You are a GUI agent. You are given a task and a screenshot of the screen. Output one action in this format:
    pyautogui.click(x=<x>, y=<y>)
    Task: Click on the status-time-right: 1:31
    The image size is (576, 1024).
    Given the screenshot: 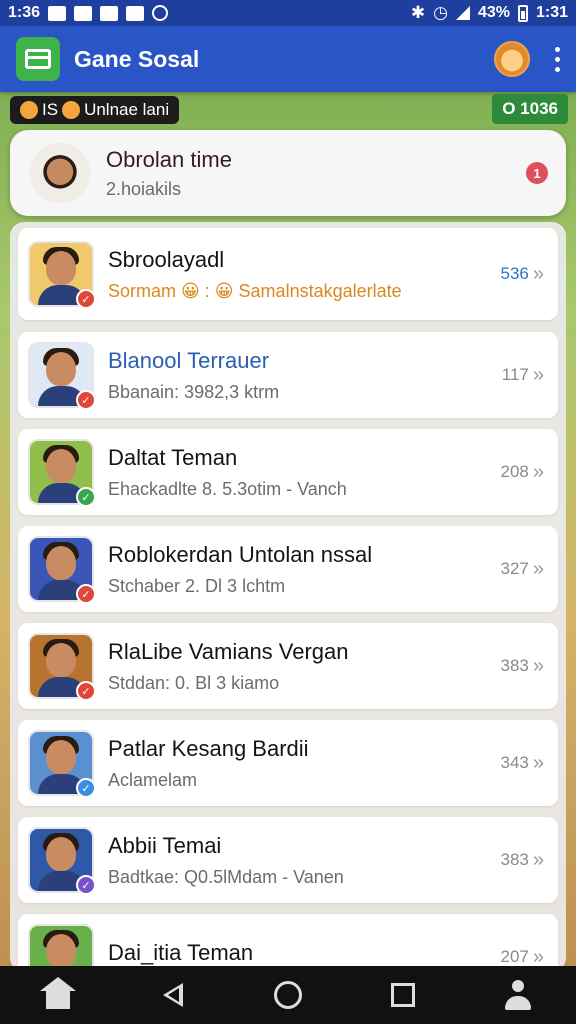 What is the action you would take?
    pyautogui.click(x=551, y=12)
    